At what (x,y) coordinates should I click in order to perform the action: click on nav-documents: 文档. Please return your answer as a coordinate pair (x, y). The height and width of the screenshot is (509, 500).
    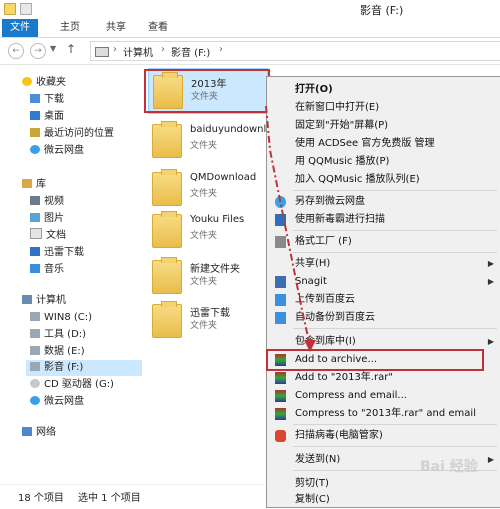
    Looking at the image, I should click on (48, 236).